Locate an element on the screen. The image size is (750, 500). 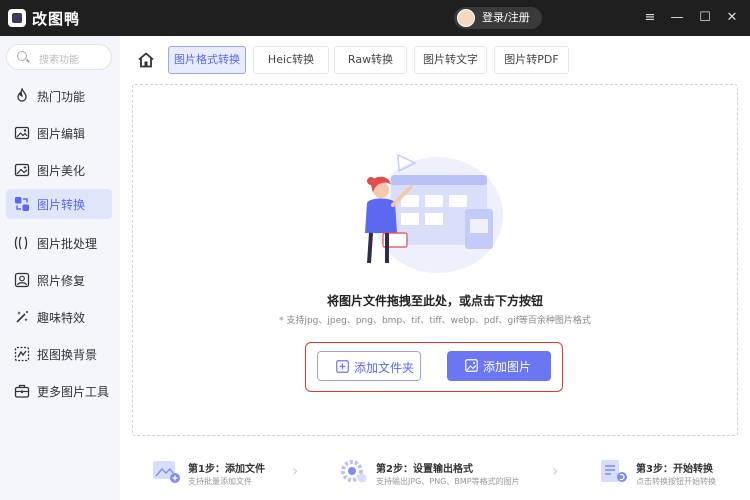
app-title: 改图鸭 is located at coordinates (56, 19).